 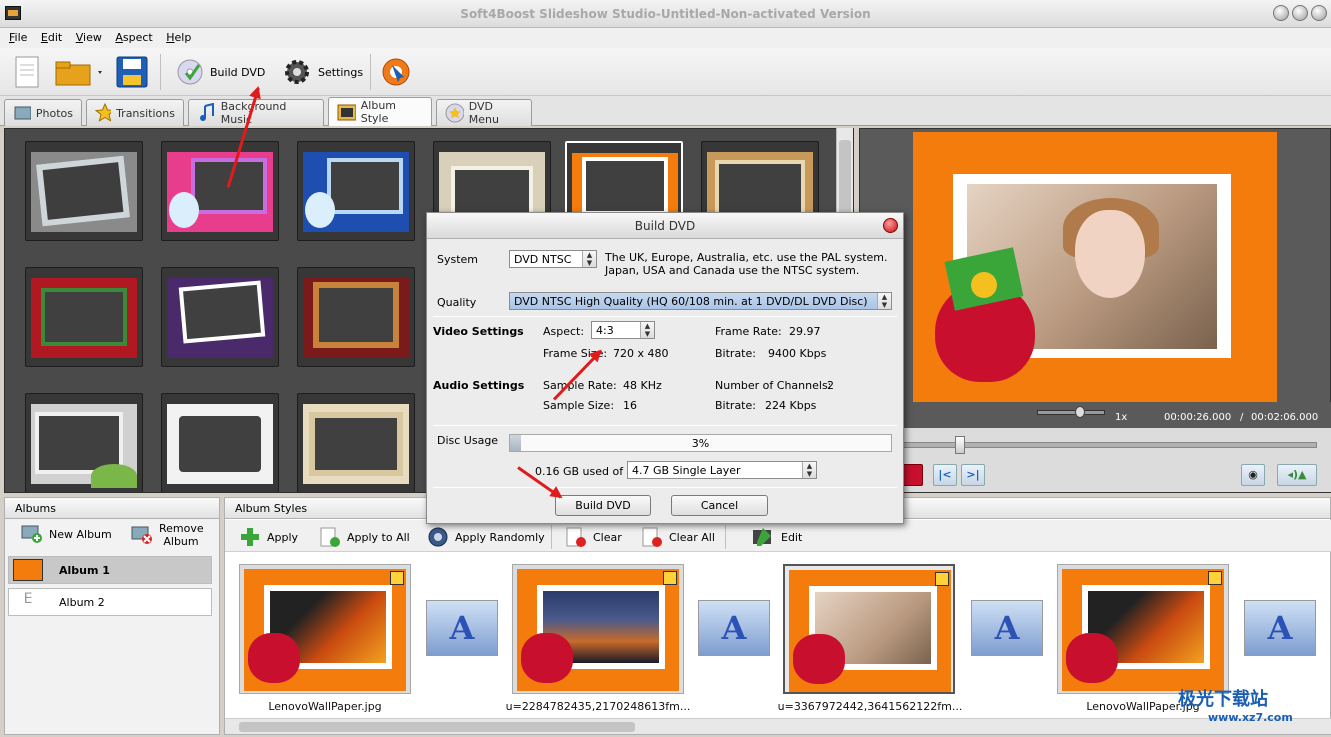 I want to click on settings-label: Settings, so click(x=341, y=72).